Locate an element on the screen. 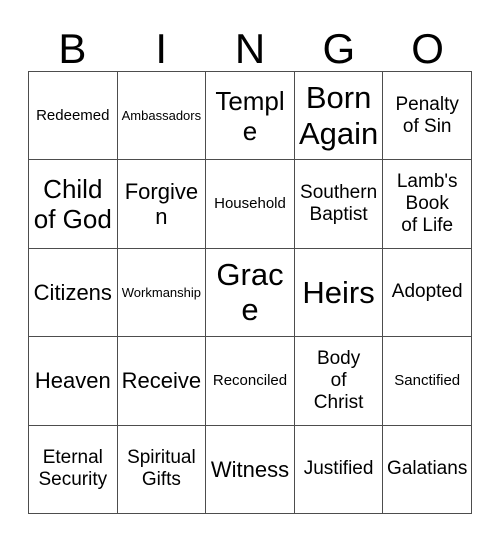  bingo-cell-label: Household is located at coordinates (250, 204).